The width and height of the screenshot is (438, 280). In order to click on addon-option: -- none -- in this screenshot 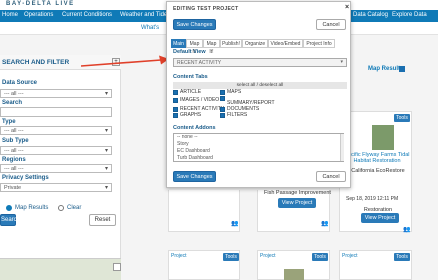, I will do `click(258, 137)`.